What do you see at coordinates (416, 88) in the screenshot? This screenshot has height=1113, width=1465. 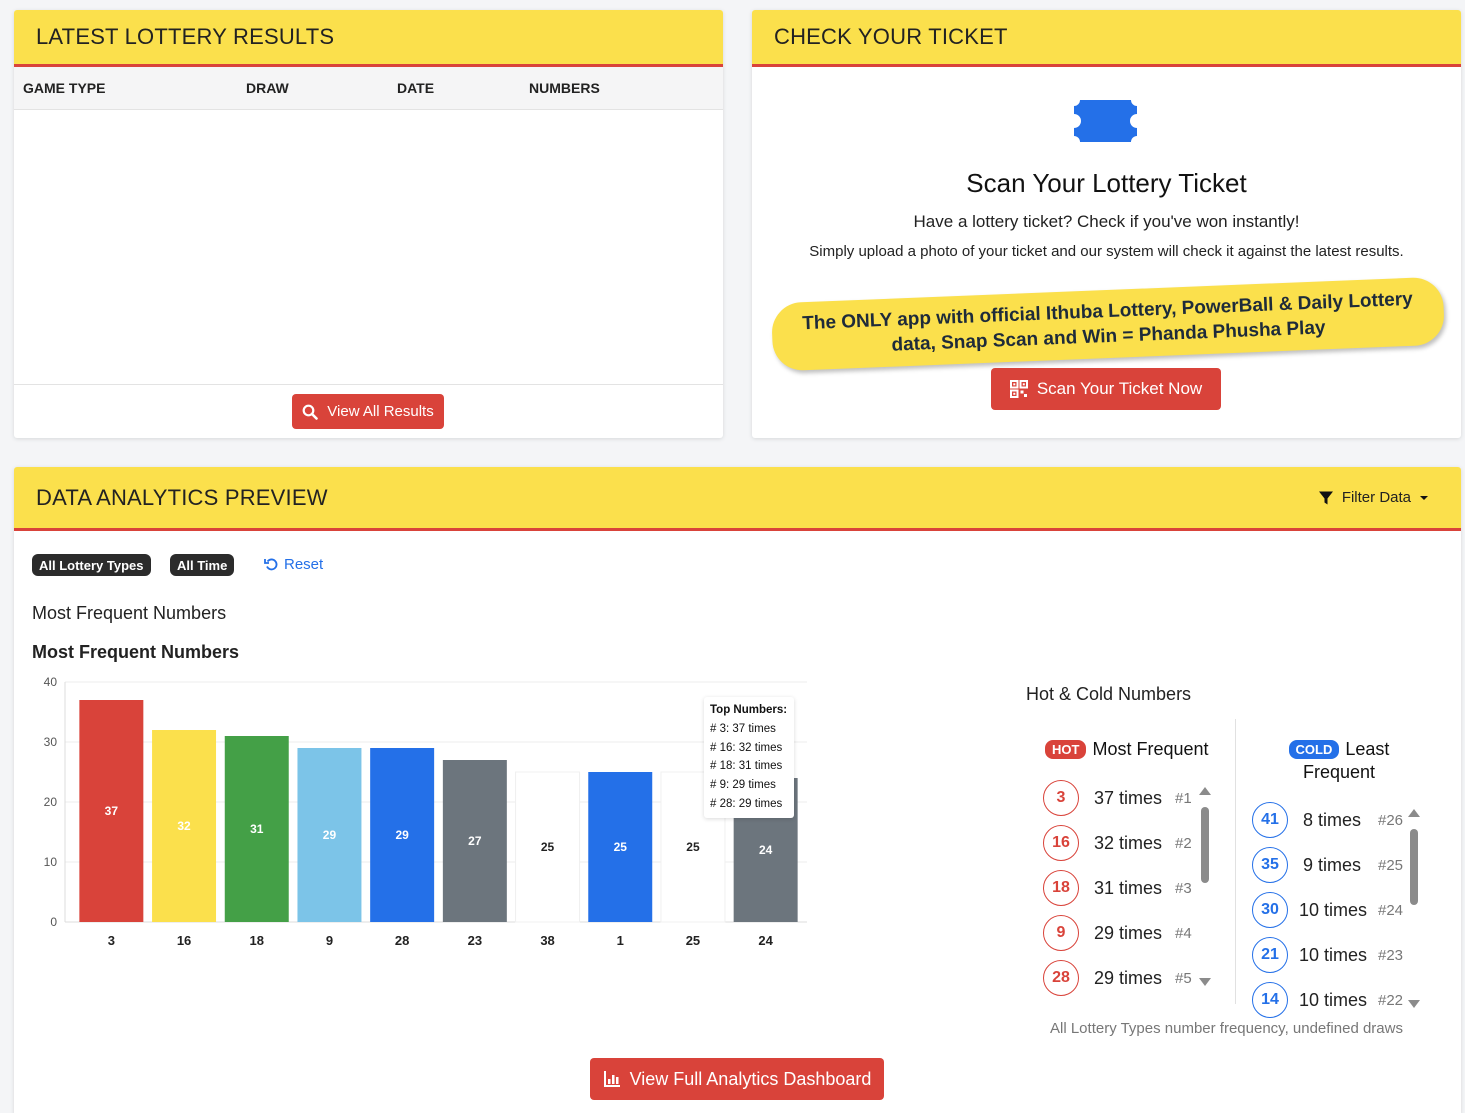 I see `col-date: DATE` at bounding box center [416, 88].